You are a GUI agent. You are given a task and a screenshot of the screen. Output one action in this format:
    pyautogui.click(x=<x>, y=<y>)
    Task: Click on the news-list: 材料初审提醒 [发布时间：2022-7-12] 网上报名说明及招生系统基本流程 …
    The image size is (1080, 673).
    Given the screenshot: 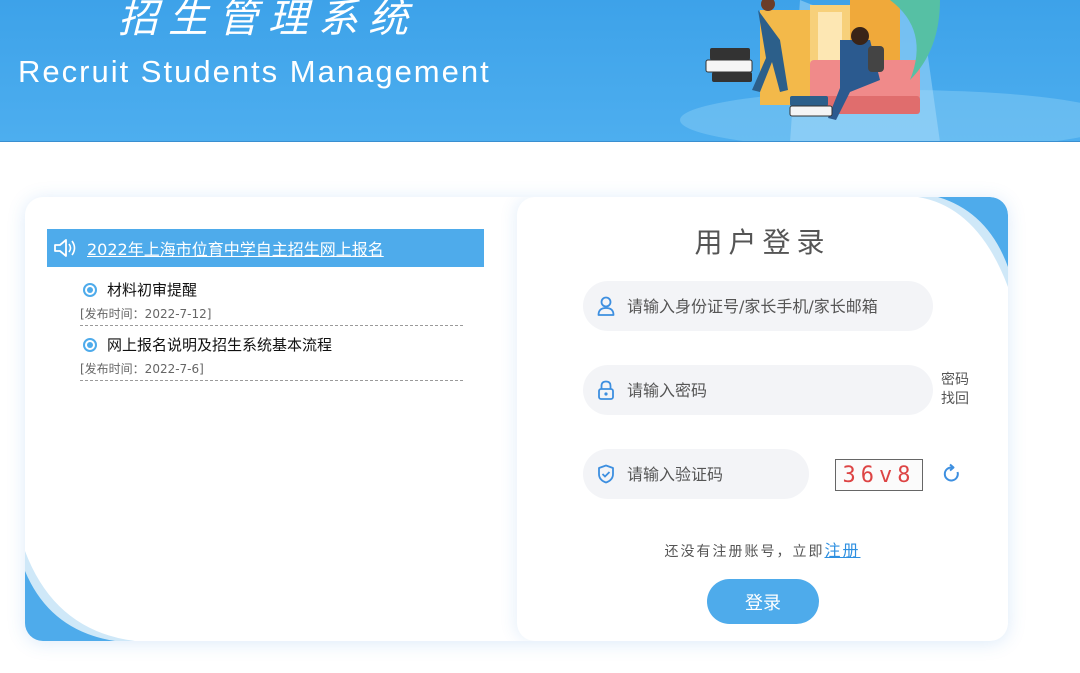 What is the action you would take?
    pyautogui.click(x=271, y=334)
    